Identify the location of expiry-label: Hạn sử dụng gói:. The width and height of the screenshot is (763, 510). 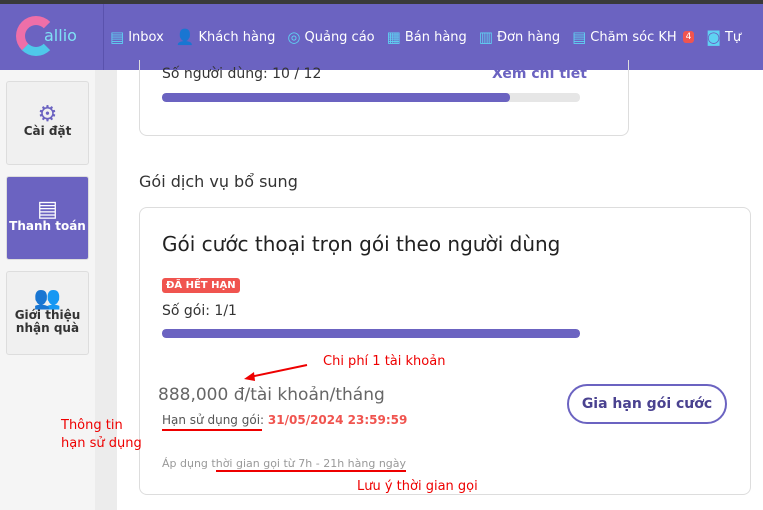
(213, 420).